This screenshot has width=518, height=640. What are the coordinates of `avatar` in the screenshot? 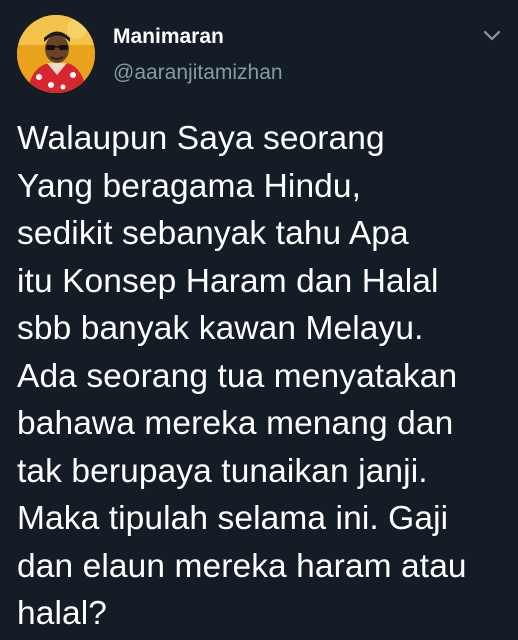 It's located at (56, 54).